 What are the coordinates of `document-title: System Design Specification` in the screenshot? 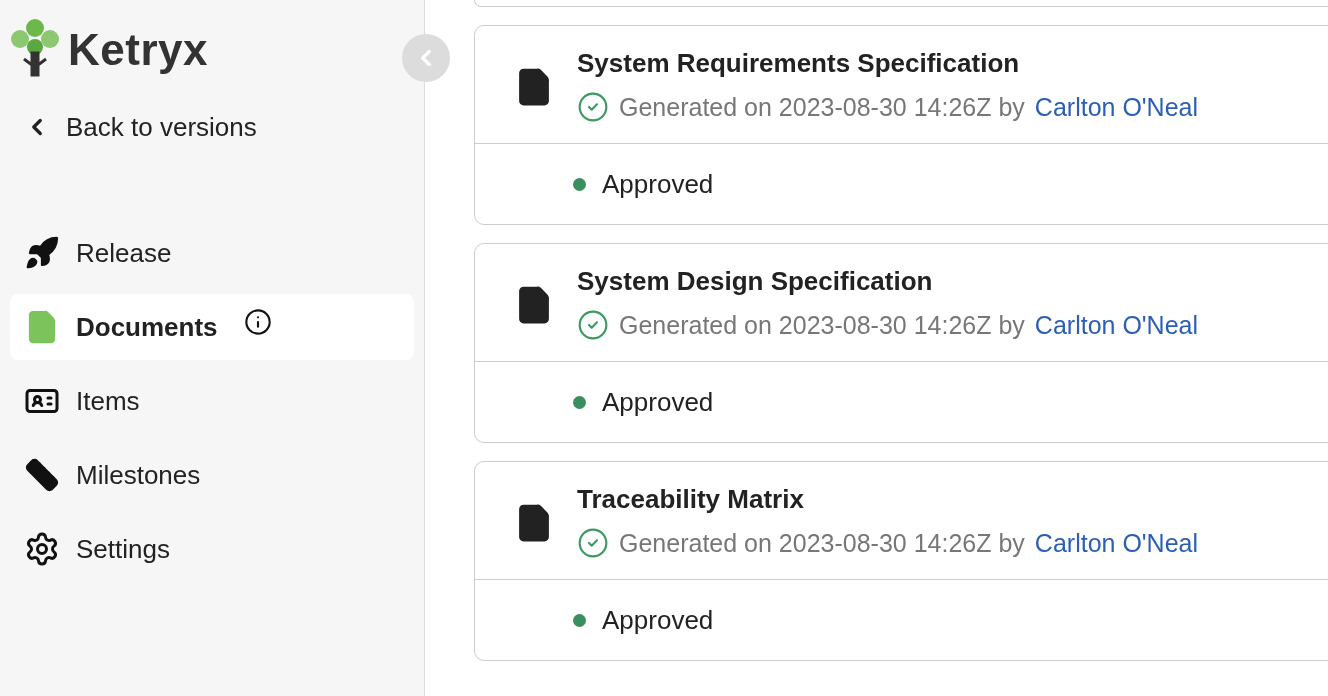 It's located at (888, 281).